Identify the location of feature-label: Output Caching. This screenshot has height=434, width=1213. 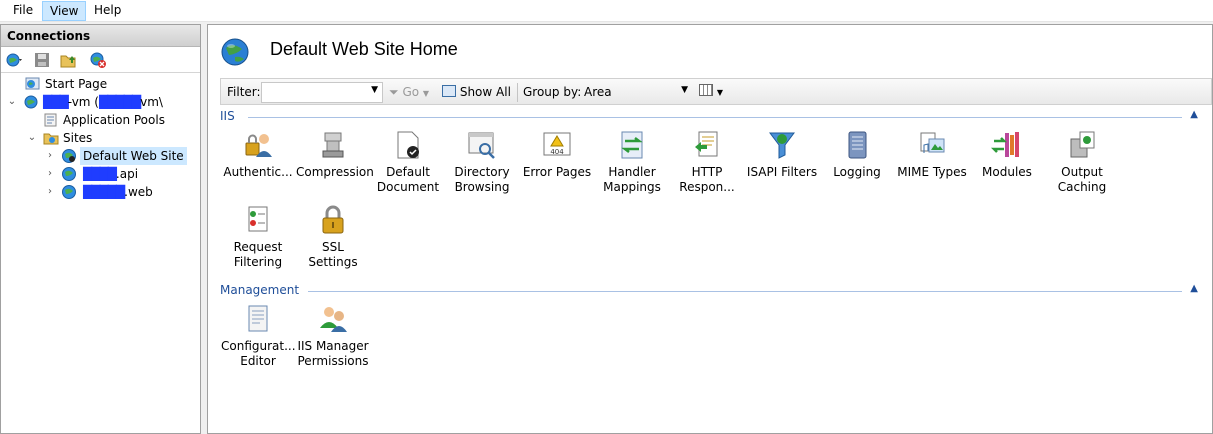
(1082, 179).